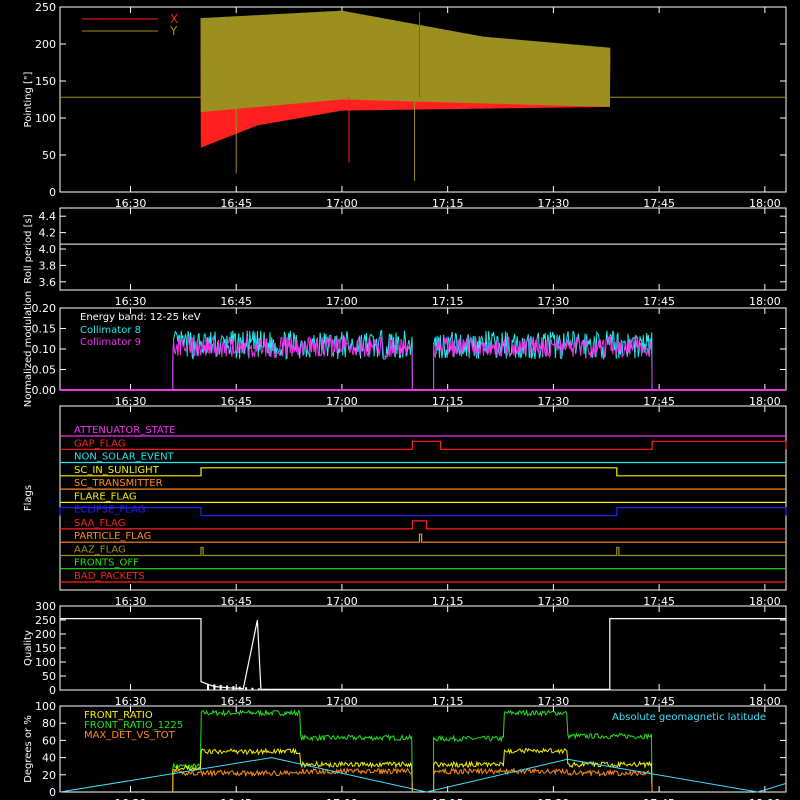  What do you see at coordinates (423, 445) in the screenshot?
I see `flag-line-gap-flag` at bounding box center [423, 445].